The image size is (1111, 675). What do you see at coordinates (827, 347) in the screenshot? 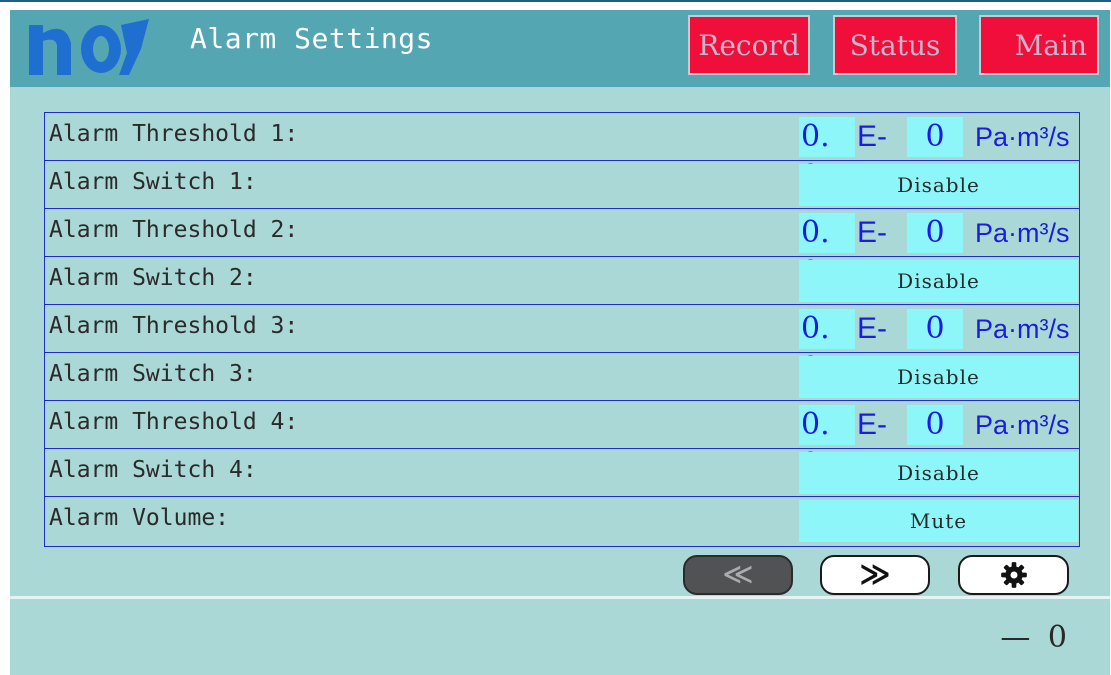
I see `alarm-threshold-3-mantissa-input: 0. 0` at bounding box center [827, 347].